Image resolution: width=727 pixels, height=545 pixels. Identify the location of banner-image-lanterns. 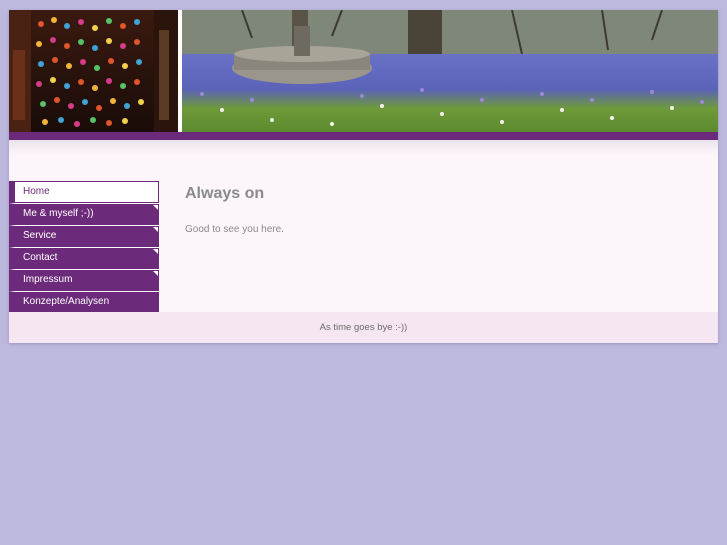
(93, 71).